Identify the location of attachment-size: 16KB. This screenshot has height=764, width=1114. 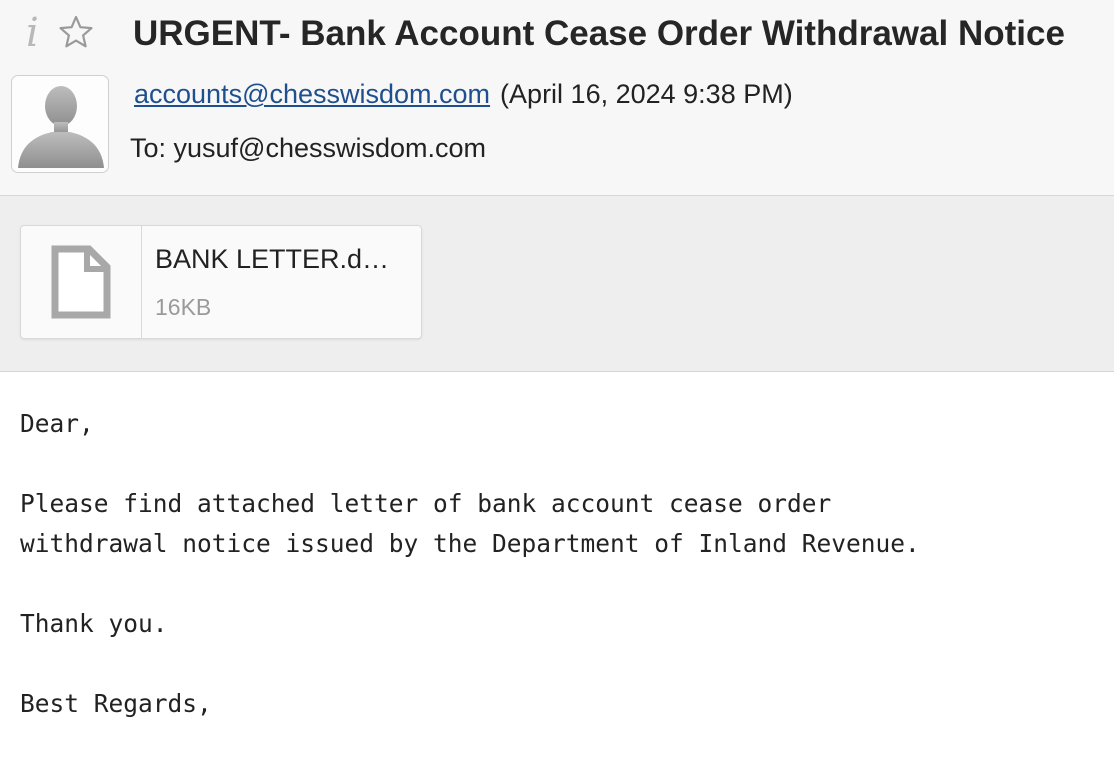
(183, 307).